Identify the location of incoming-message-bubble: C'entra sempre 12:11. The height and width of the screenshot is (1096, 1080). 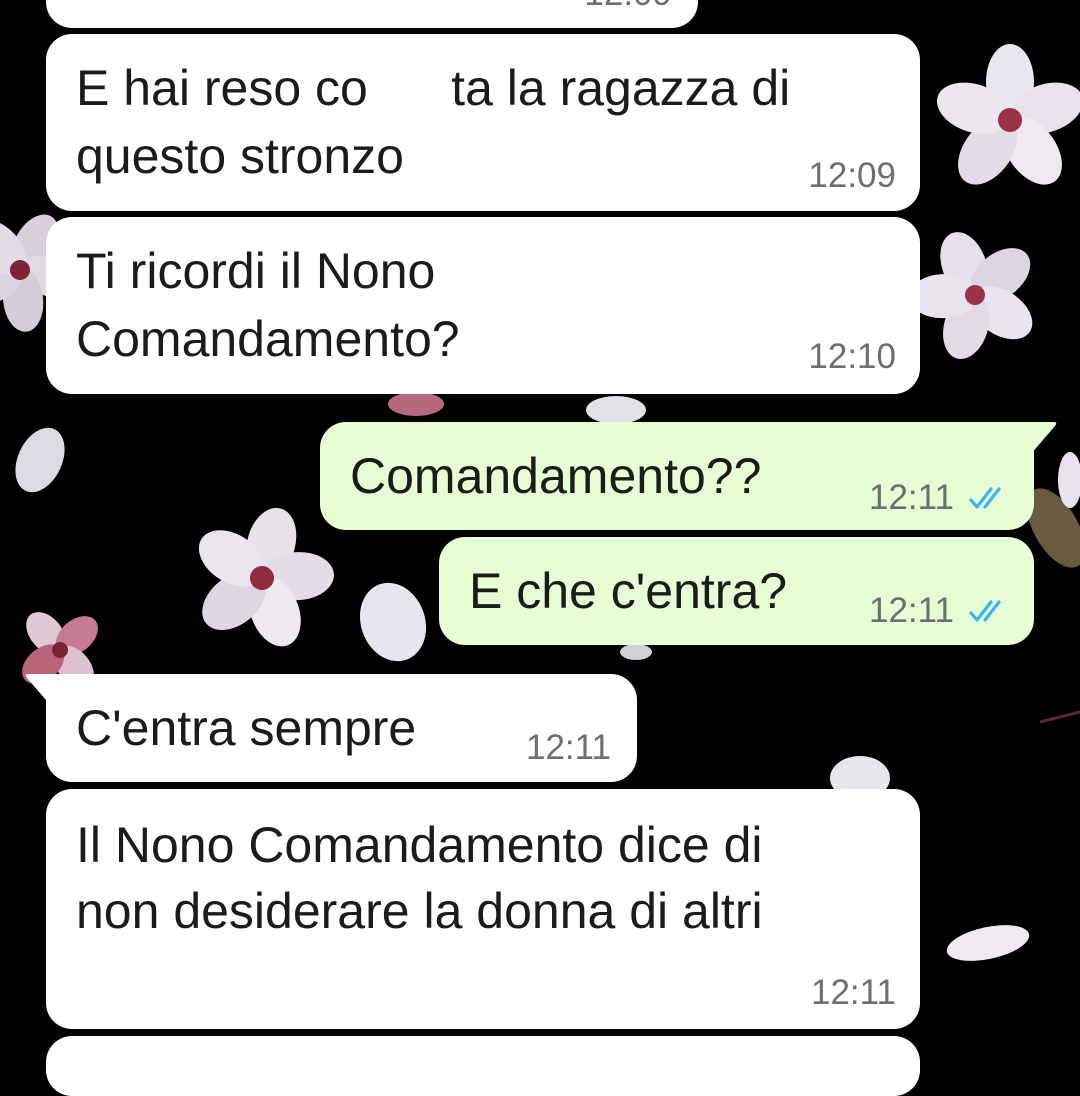
(341, 728).